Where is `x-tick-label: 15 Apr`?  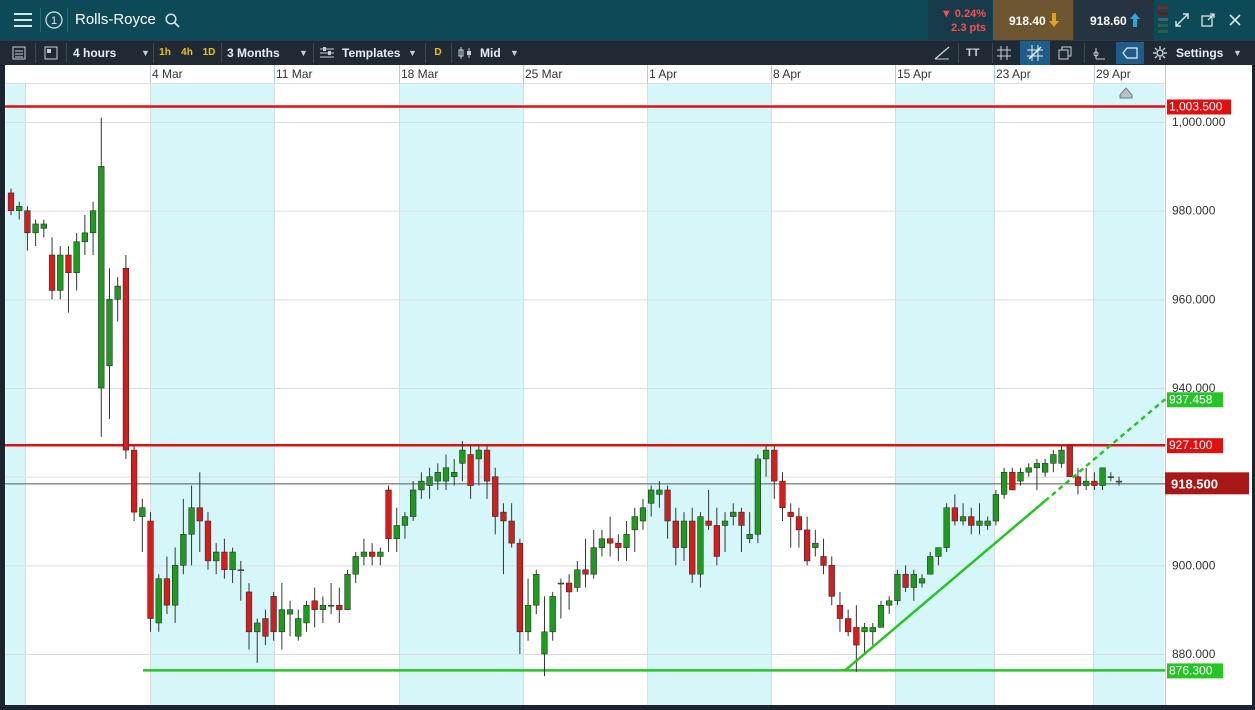
x-tick-label: 15 Apr is located at coordinates (914, 74).